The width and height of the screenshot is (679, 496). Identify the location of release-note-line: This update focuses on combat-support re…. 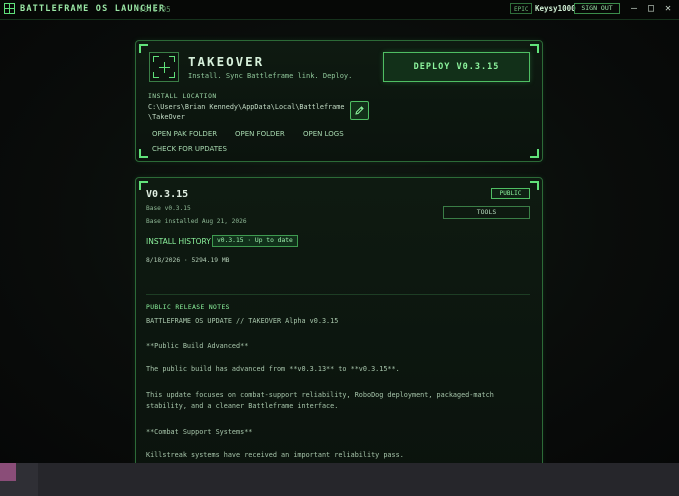
(320, 395).